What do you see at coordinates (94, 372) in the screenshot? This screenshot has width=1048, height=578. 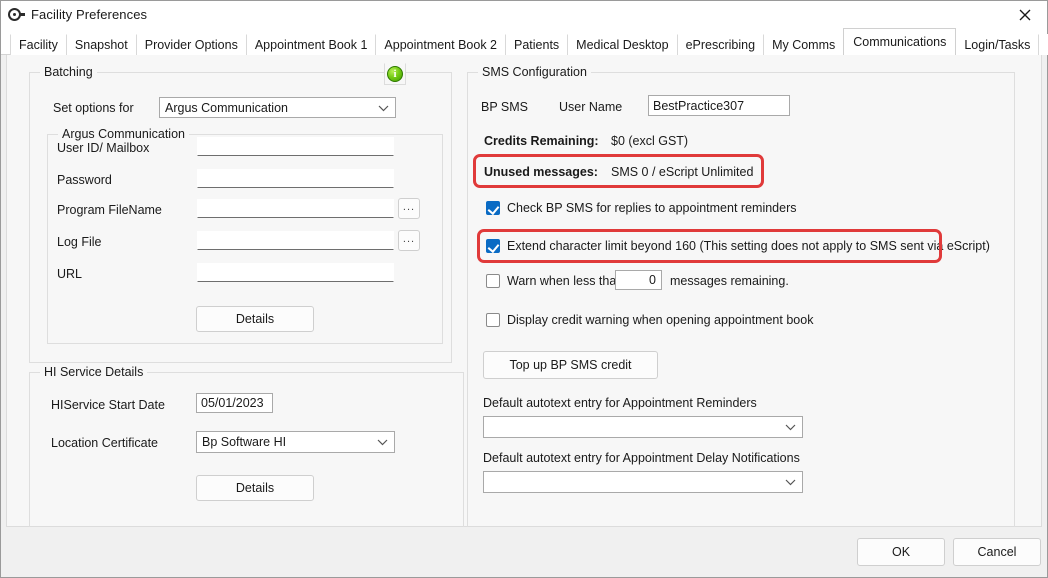 I see `hi-service-legend: HI Service Details` at bounding box center [94, 372].